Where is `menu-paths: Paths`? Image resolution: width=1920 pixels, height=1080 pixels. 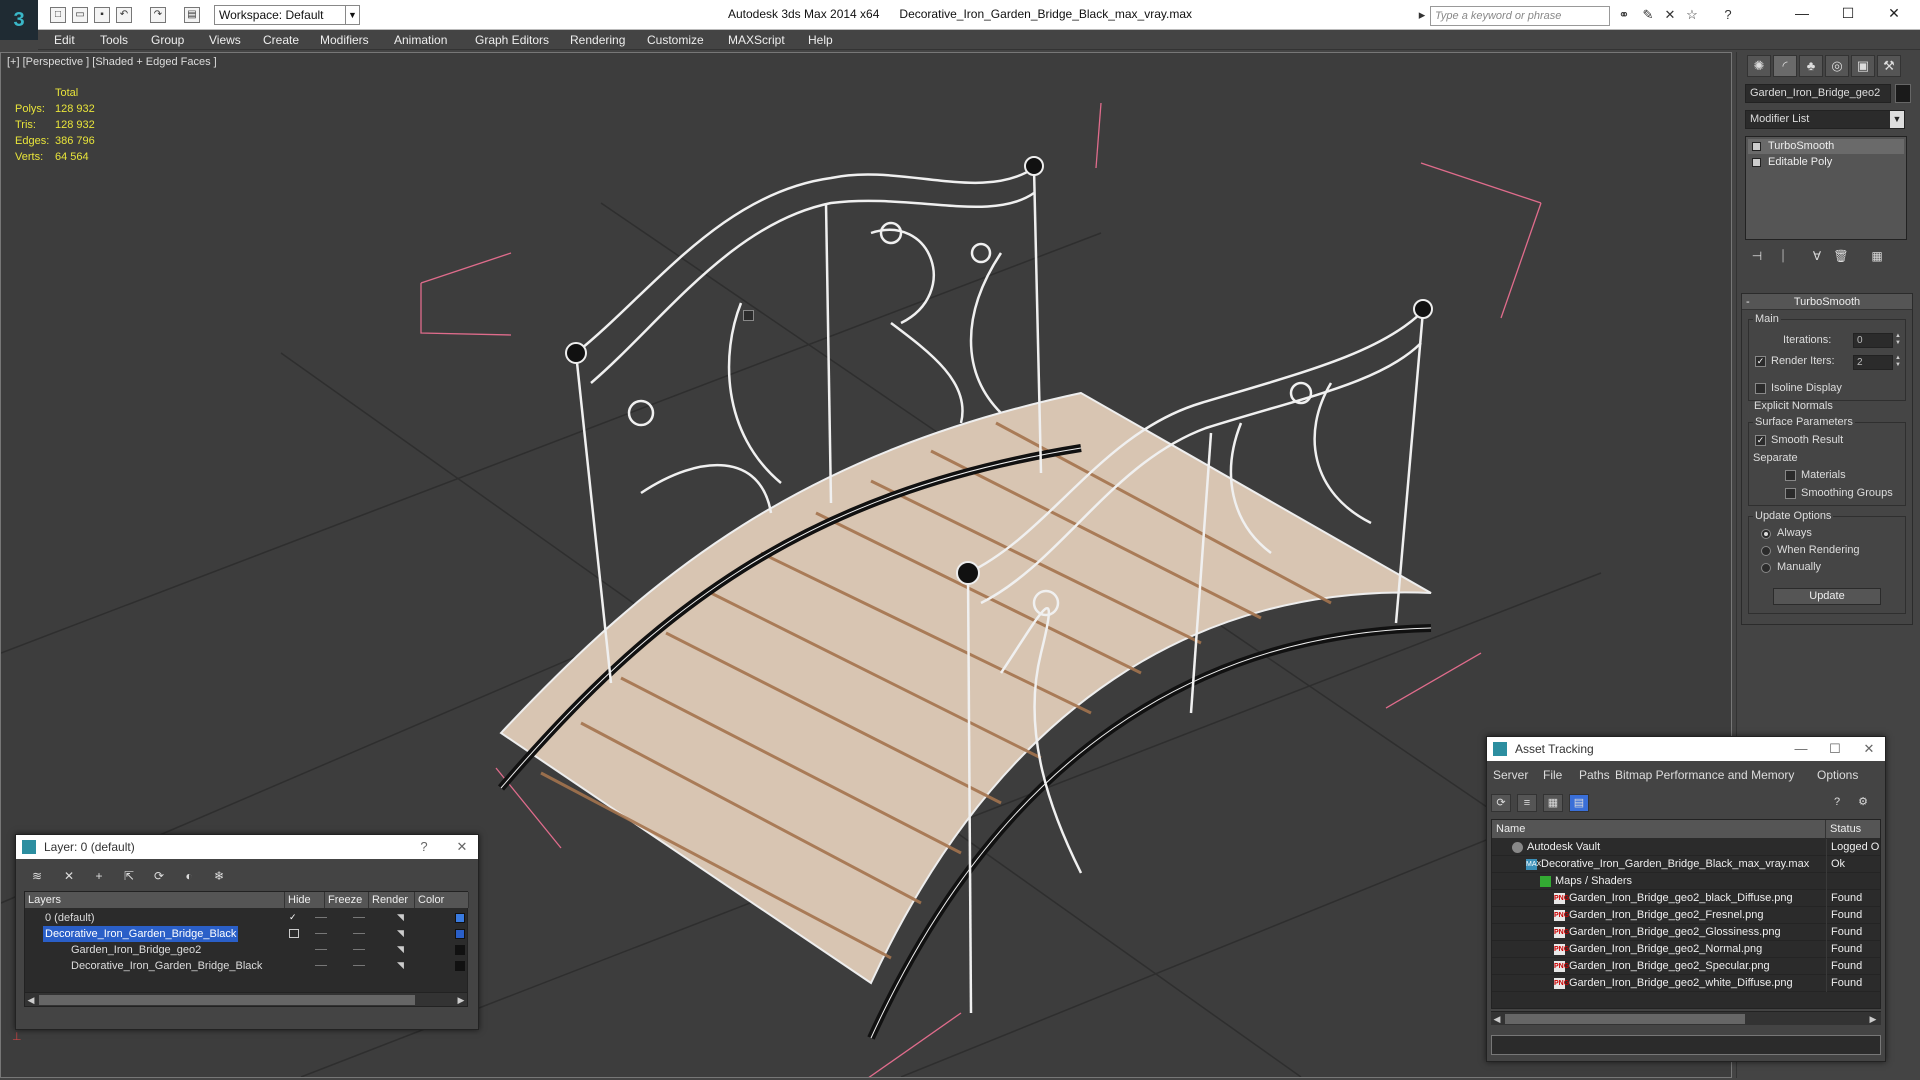
menu-paths: Paths is located at coordinates (1594, 775).